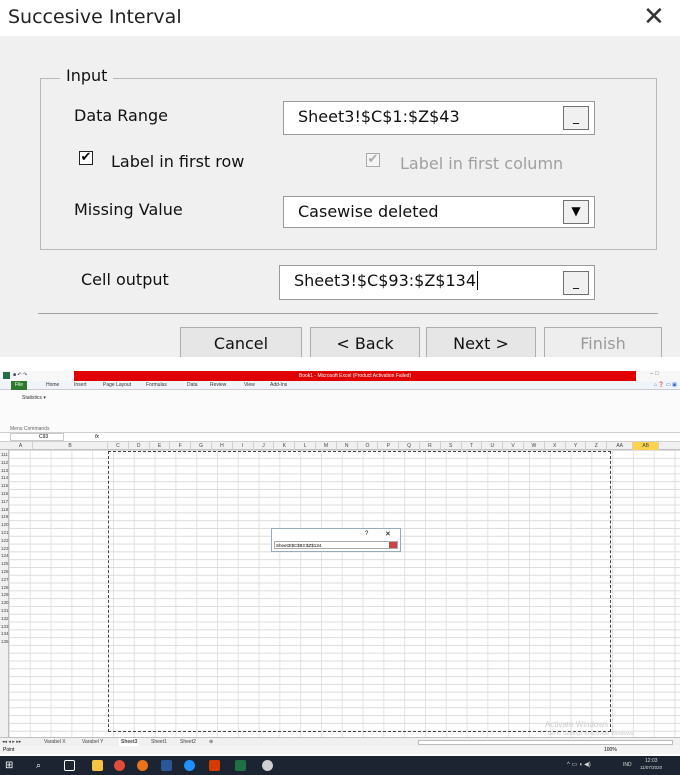 This screenshot has height=775, width=680. What do you see at coordinates (4, 549) in the screenshot?
I see `row-header: 123` at bounding box center [4, 549].